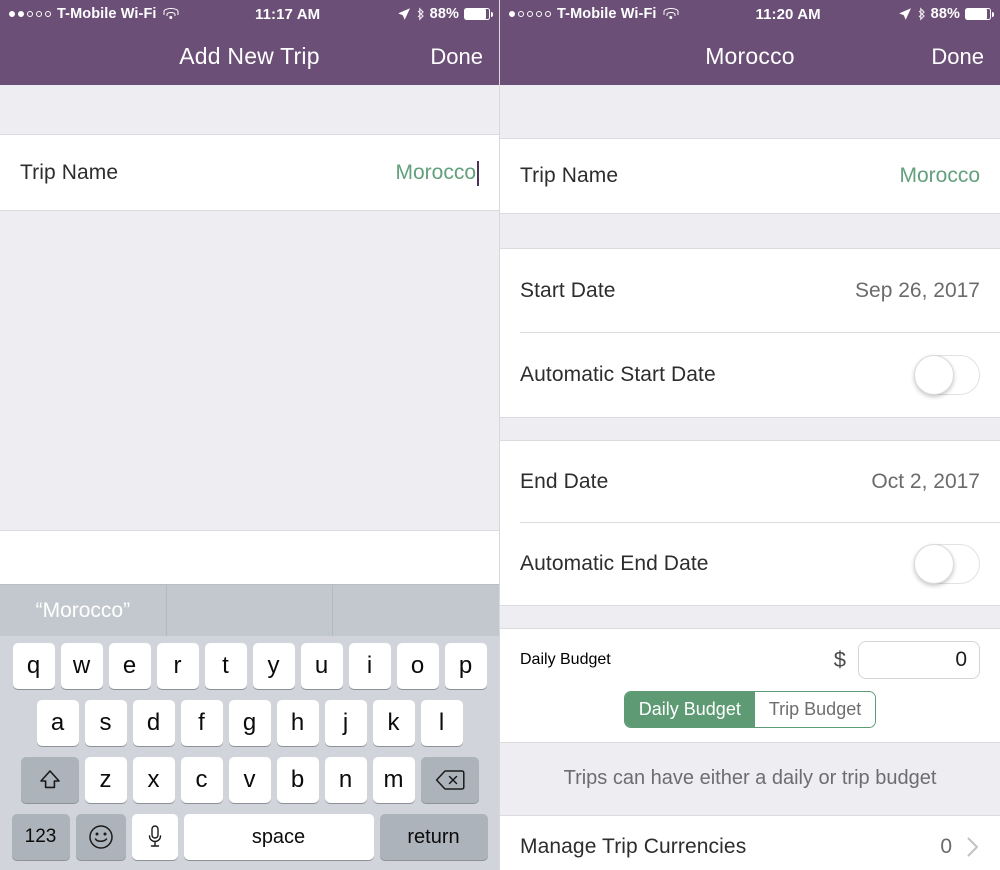 Image resolution: width=1000 pixels, height=870 pixels. I want to click on end-date-label: End Date, so click(564, 481).